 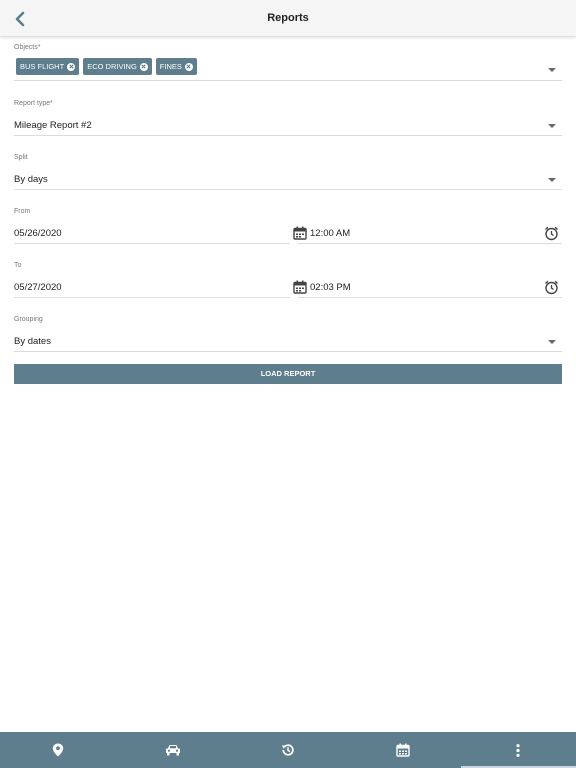 What do you see at coordinates (288, 280) in the screenshot?
I see `to-field: To 05/27/2020 02:03 PM` at bounding box center [288, 280].